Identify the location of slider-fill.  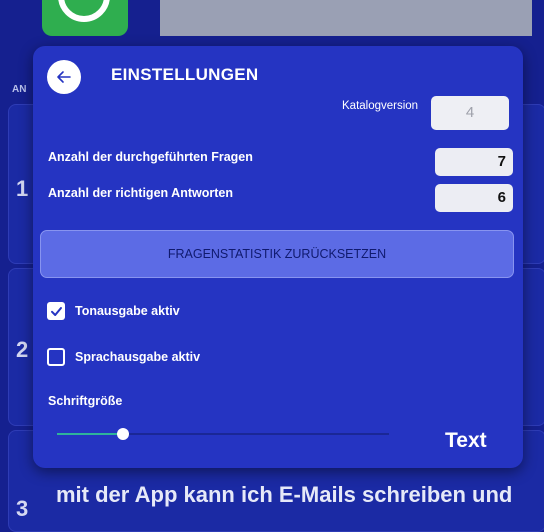
(90, 434).